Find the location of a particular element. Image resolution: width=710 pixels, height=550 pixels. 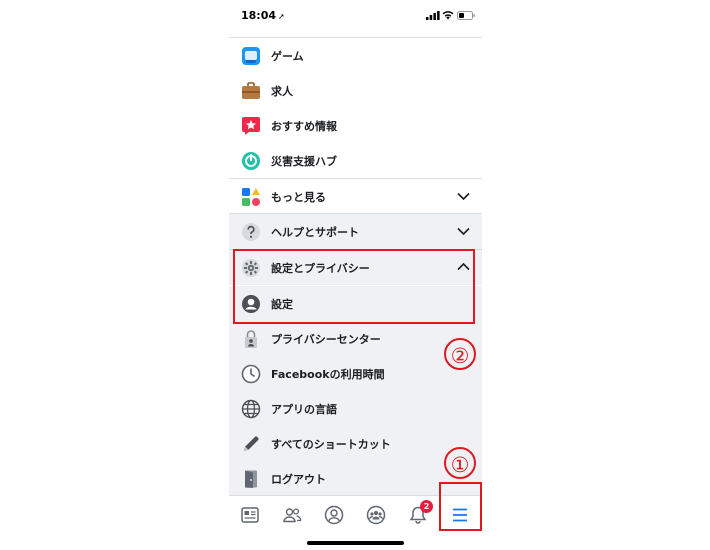

groups-icon is located at coordinates (376, 515).